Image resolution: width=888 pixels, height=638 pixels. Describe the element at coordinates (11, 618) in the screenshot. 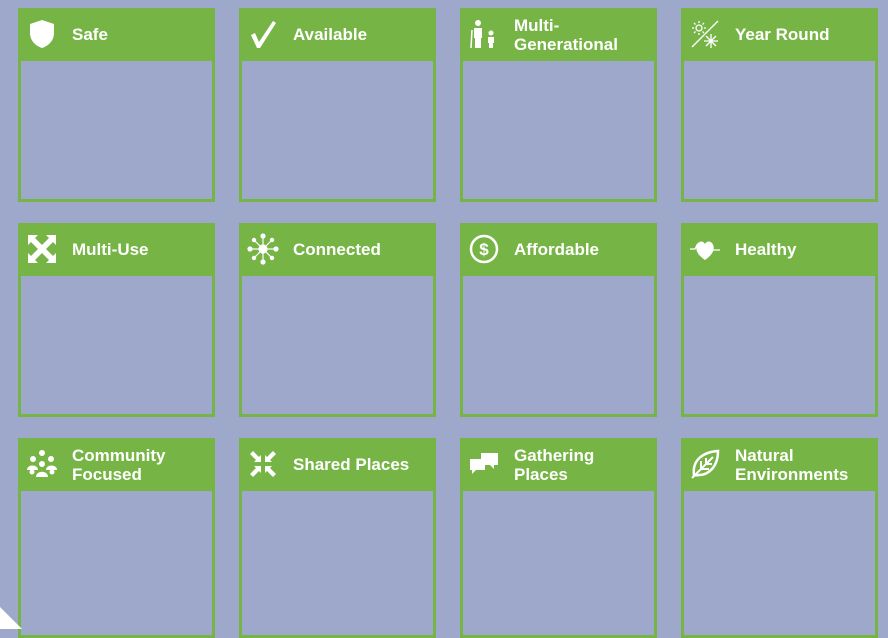

I see `corner-fold-decoration` at that location.